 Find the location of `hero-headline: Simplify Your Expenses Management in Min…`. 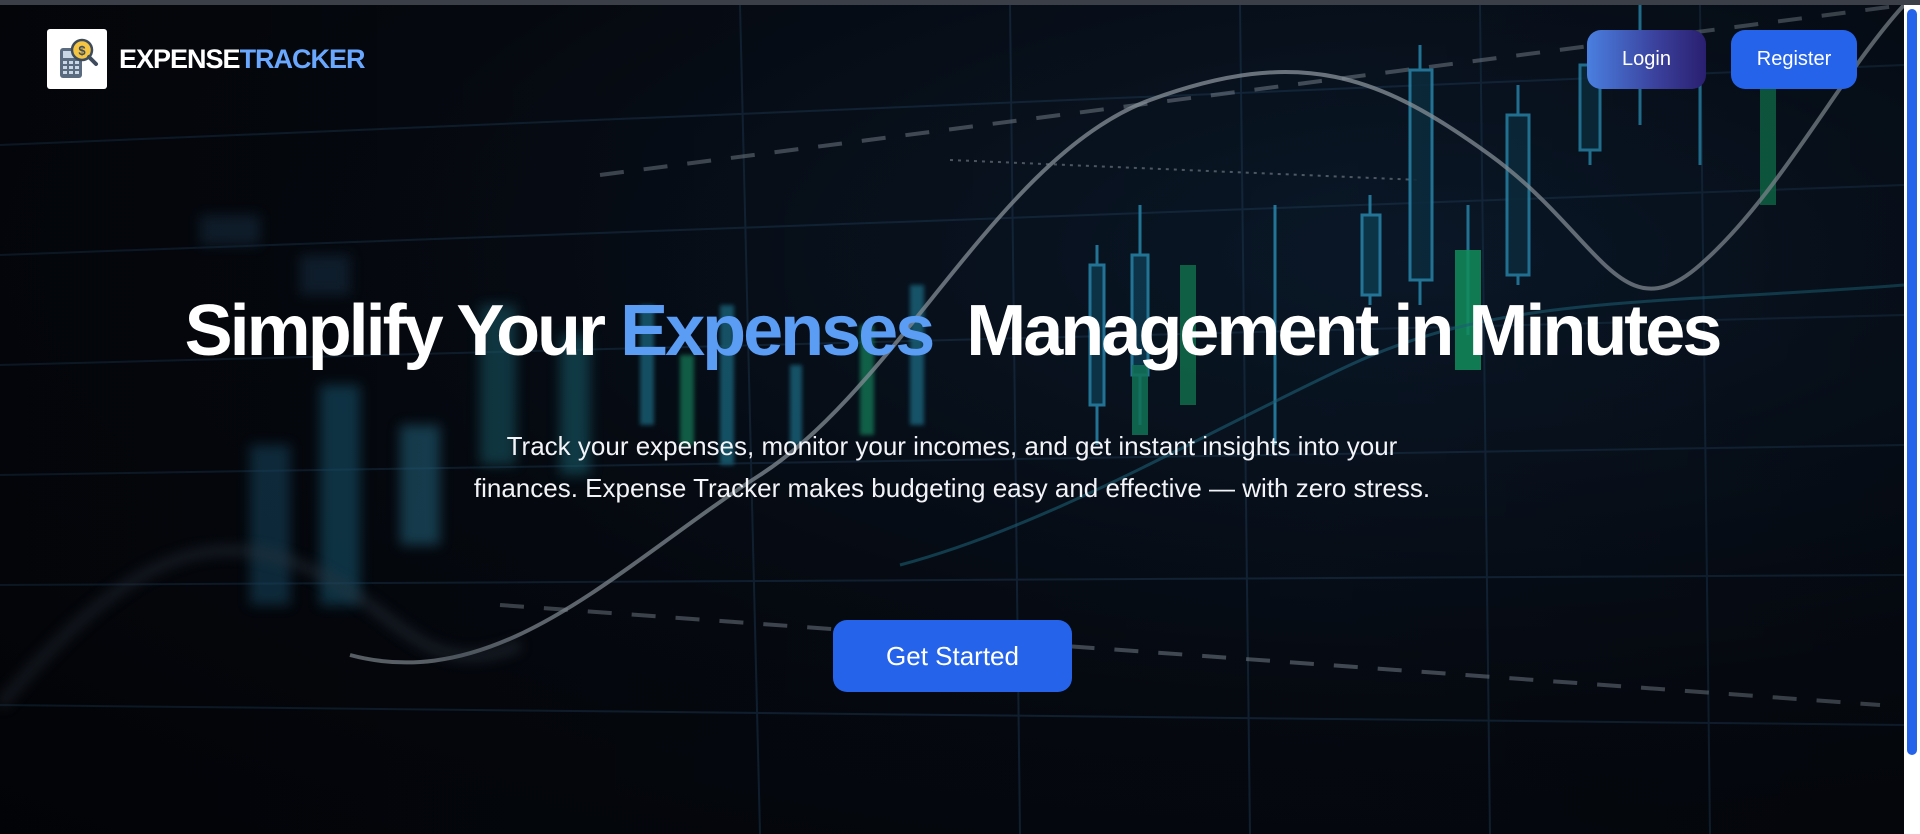

hero-headline: Simplify Your Expenses Management in Min… is located at coordinates (952, 331).